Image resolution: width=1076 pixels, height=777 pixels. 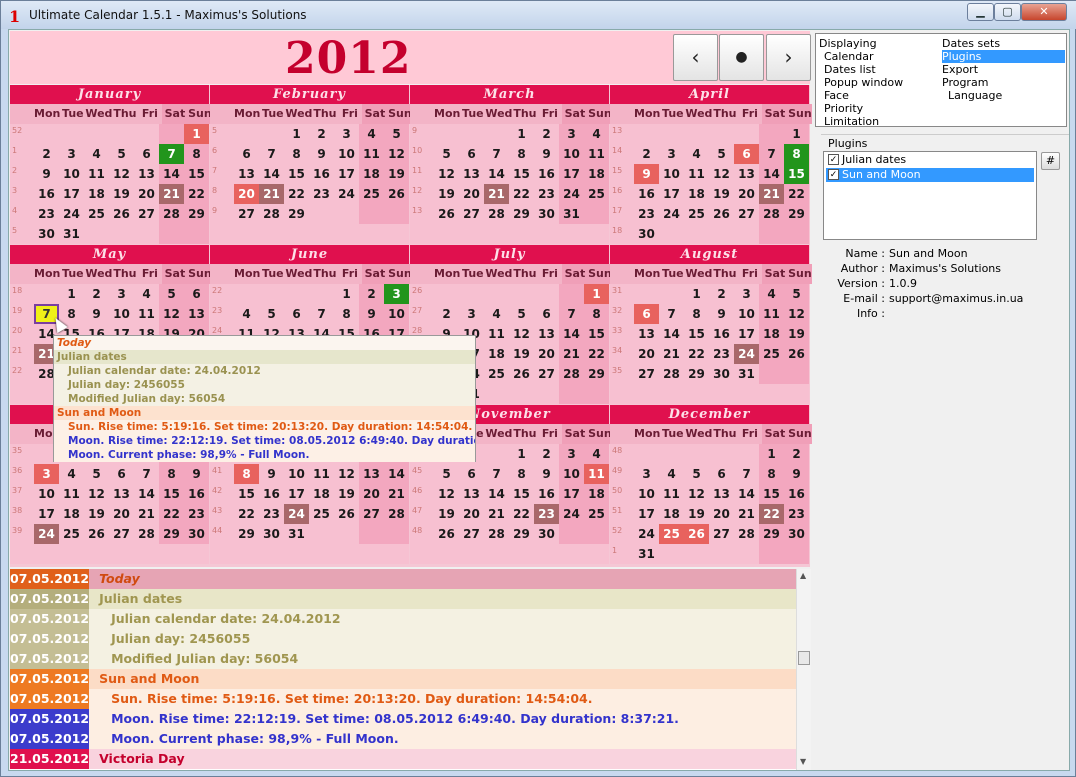 I want to click on list-item: 07.05.2012 Julian day: 2456055, so click(x=403, y=639).